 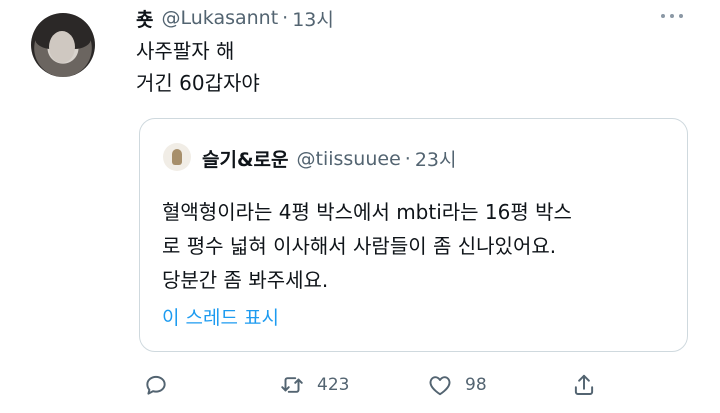 I want to click on avatar-face, so click(x=62, y=47).